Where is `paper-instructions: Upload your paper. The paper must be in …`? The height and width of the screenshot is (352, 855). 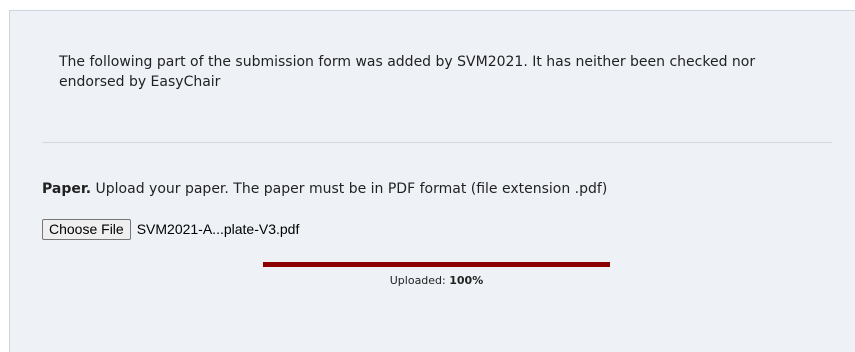 paper-instructions: Upload your paper. The paper must be in … is located at coordinates (349, 189).